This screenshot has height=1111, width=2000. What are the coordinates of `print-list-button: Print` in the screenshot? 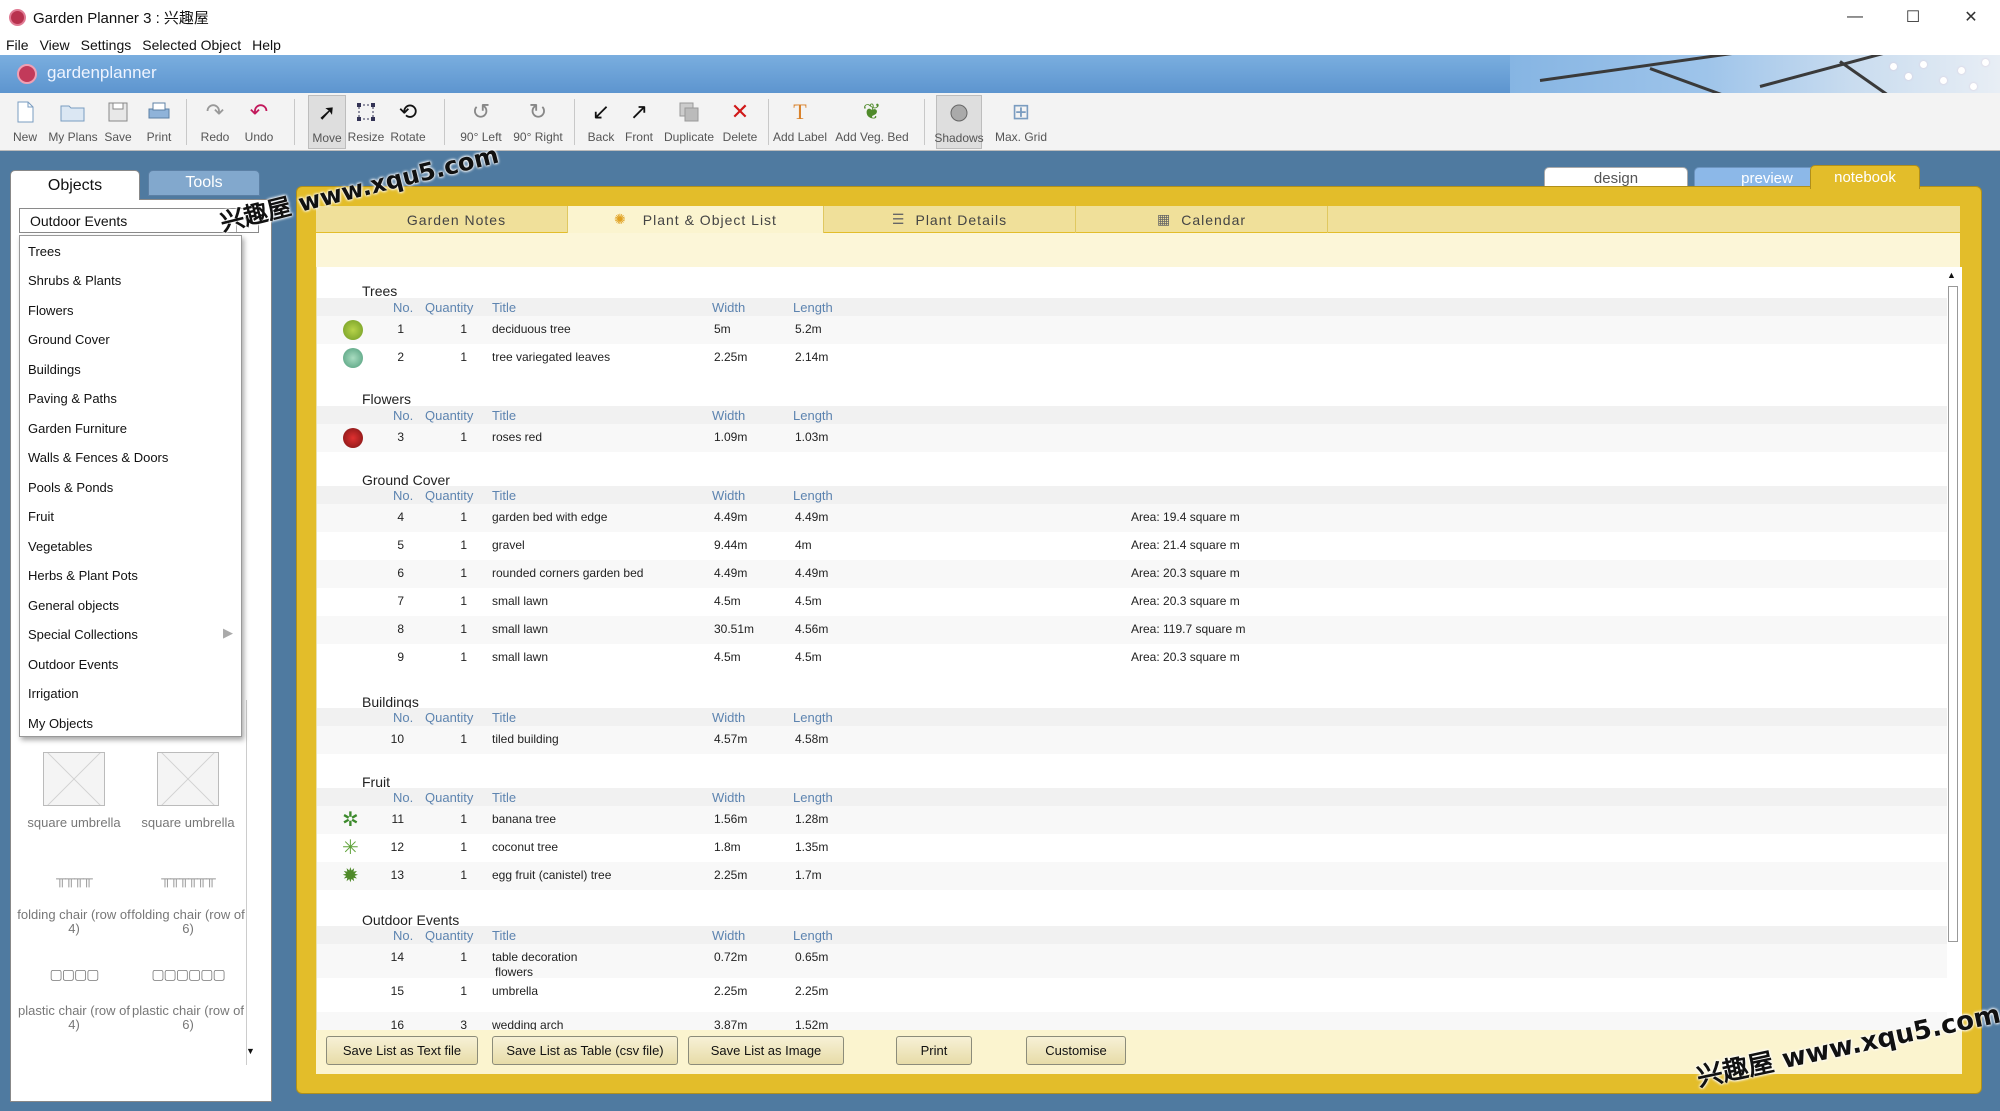 It's located at (934, 1050).